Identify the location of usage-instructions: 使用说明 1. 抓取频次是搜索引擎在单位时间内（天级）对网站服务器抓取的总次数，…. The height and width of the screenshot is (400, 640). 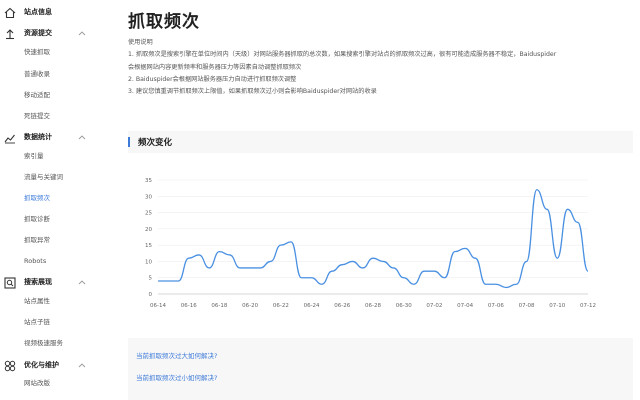
(383, 67).